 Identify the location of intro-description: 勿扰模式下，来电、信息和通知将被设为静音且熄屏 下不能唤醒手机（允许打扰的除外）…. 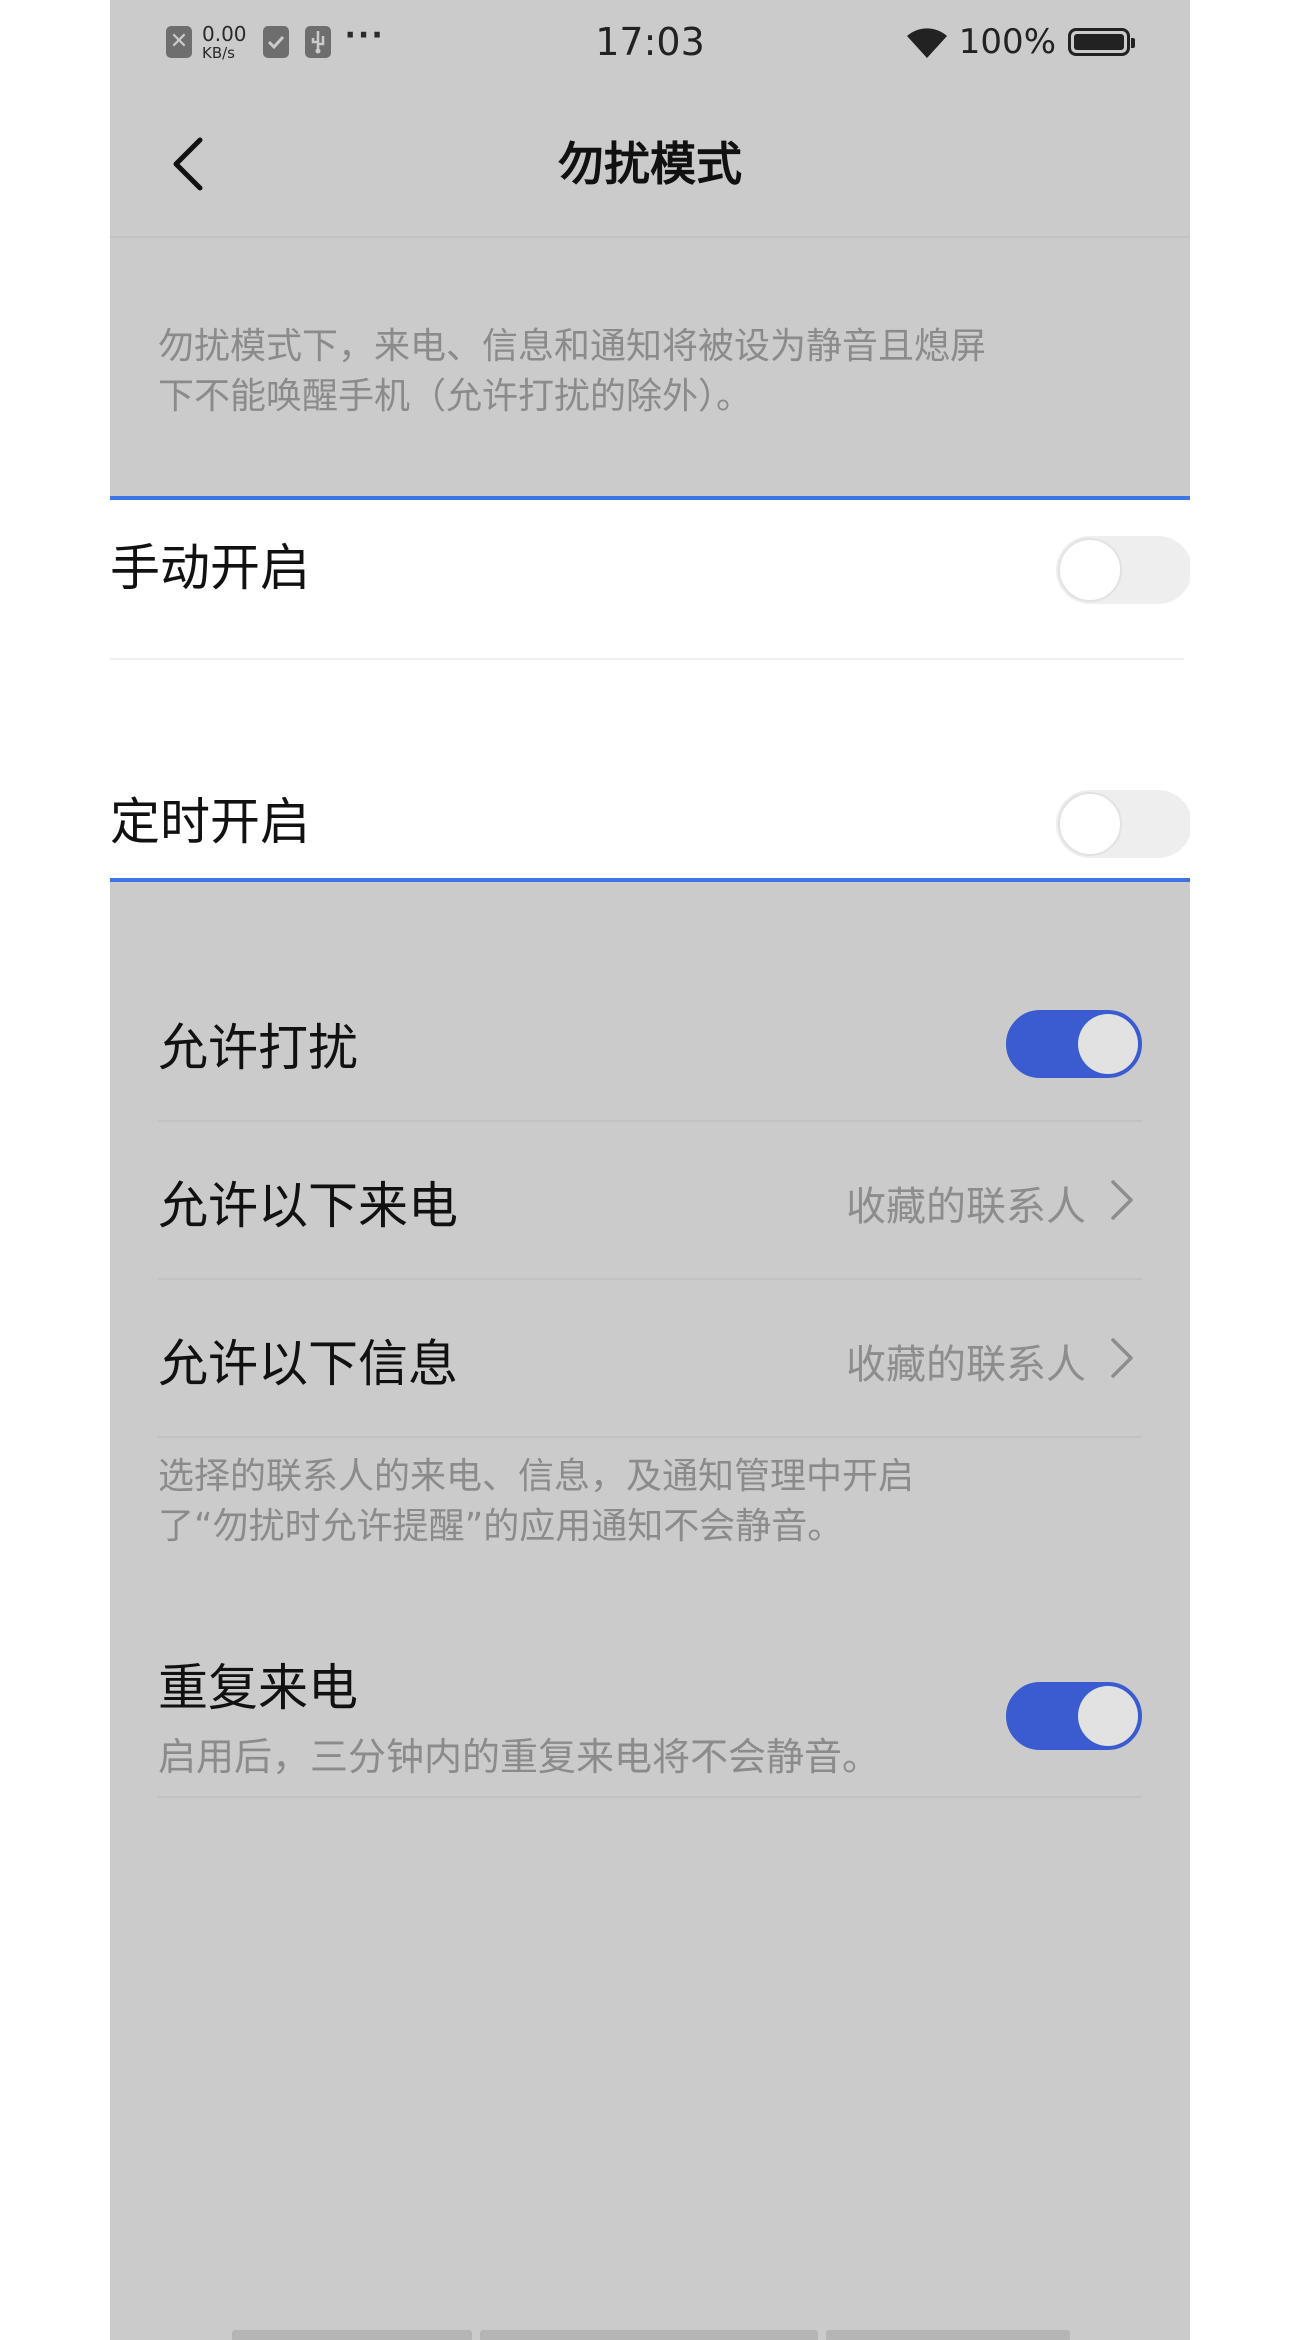
(648, 372).